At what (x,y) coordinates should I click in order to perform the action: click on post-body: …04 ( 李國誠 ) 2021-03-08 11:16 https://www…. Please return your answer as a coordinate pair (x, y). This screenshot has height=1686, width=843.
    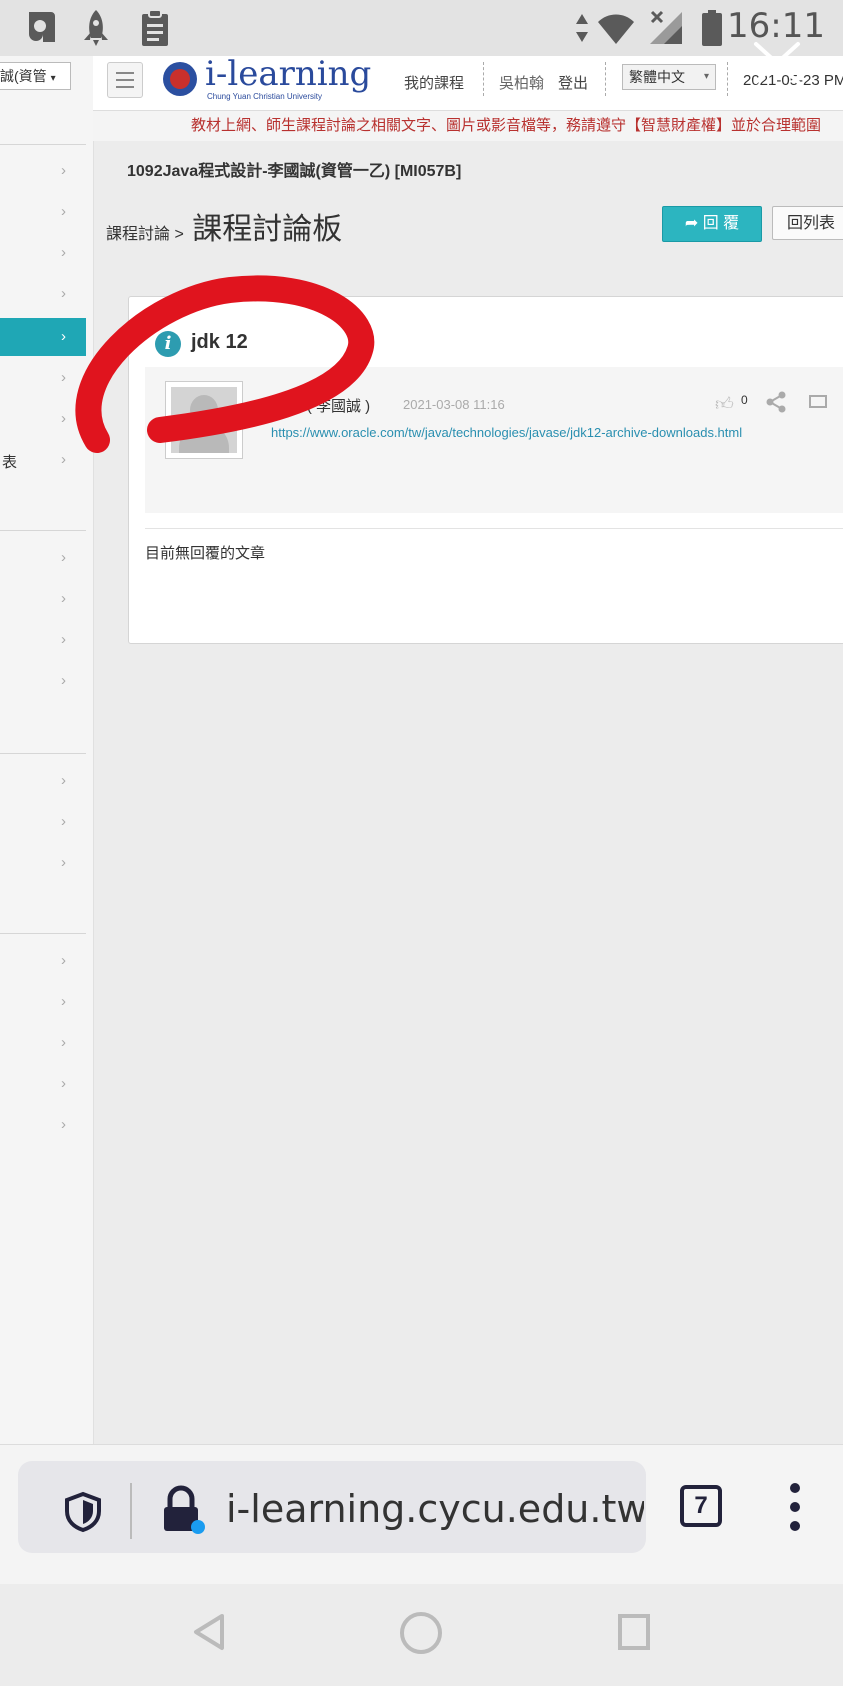
    Looking at the image, I should click on (494, 440).